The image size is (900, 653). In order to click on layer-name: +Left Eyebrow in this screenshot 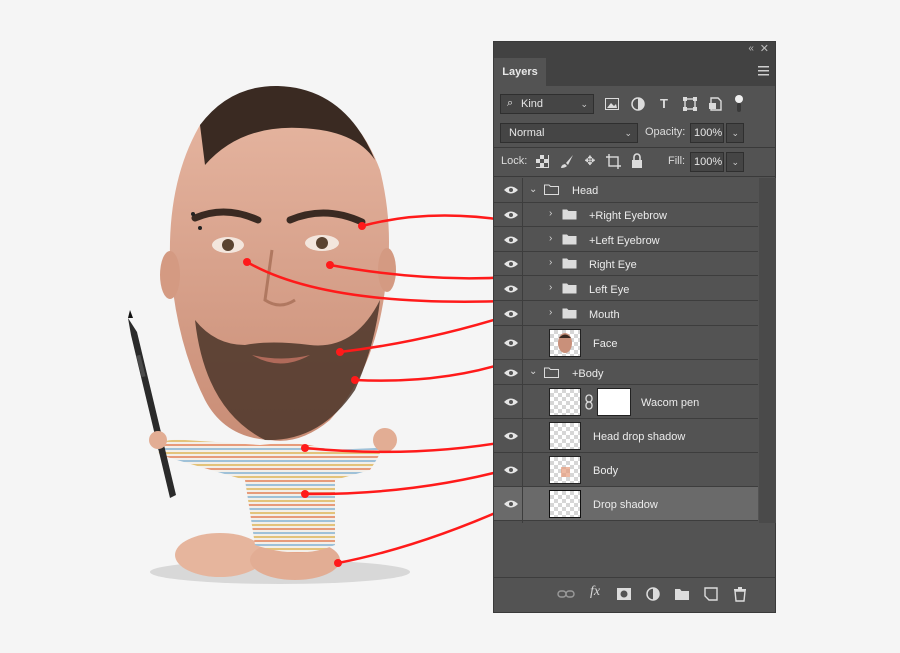, I will do `click(624, 241)`.